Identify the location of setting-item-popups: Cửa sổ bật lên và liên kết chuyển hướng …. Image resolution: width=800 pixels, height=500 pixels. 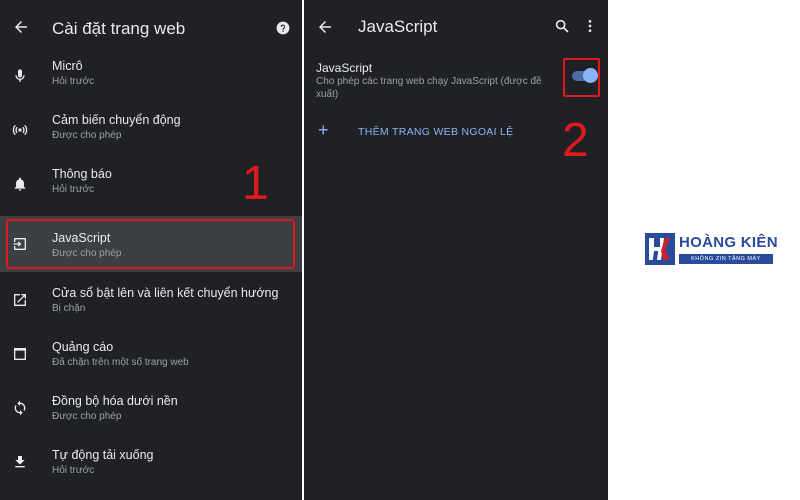
(151, 302).